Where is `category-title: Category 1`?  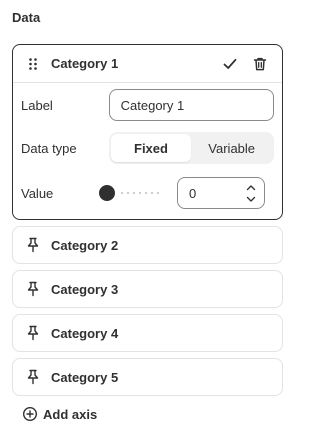 category-title: Category 1 is located at coordinates (85, 63).